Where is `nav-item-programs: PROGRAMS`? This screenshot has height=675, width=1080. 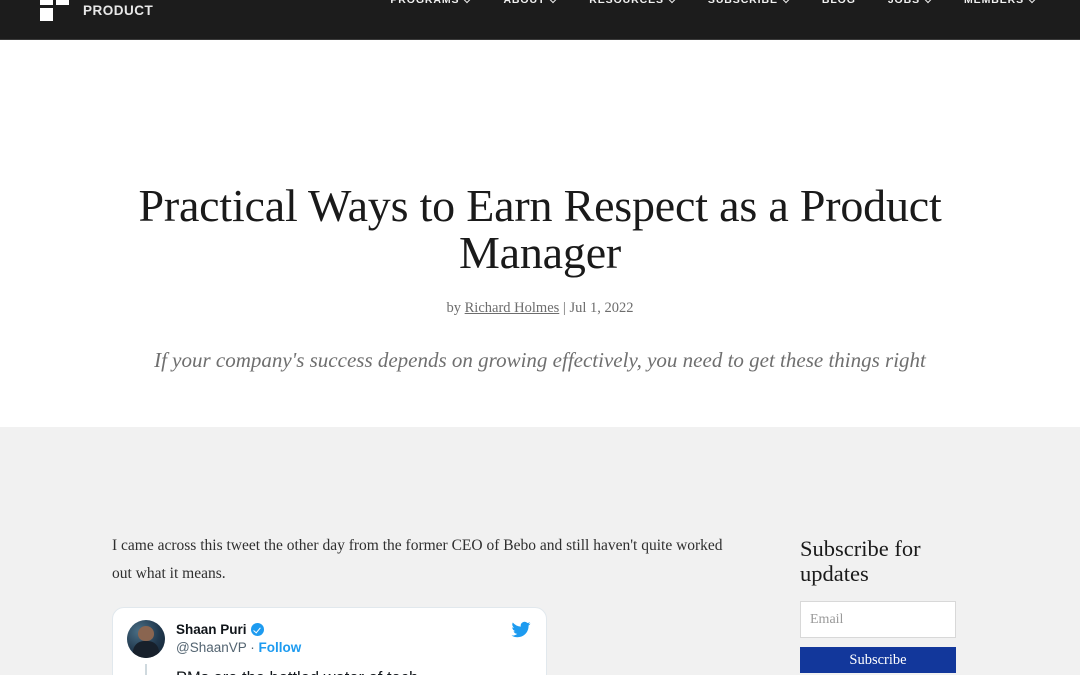
nav-item-programs: PROGRAMS is located at coordinates (430, 3).